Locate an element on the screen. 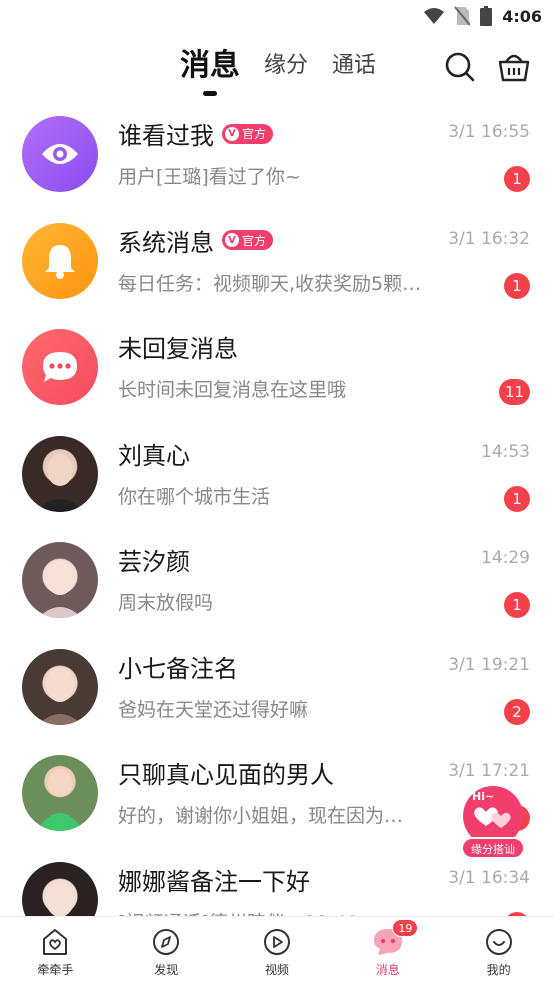 The image size is (554, 986). conversation-row: 未回复消息 长时间未回复消息在这里哦 11 is located at coordinates (277, 366).